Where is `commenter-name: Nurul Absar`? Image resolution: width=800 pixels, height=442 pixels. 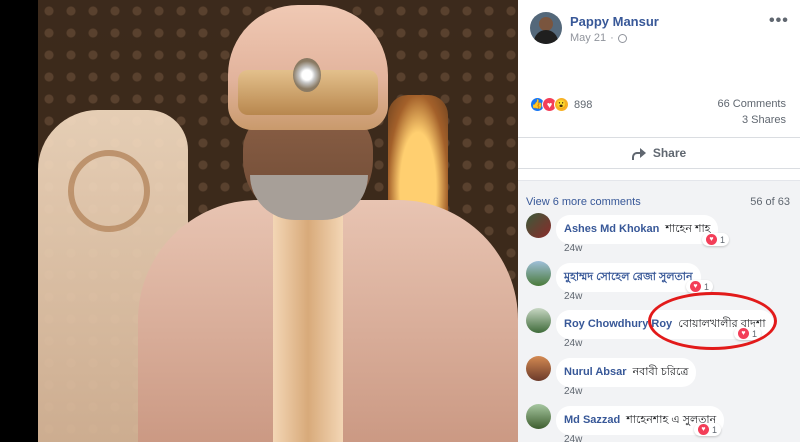
commenter-name: Nurul Absar is located at coordinates (595, 372).